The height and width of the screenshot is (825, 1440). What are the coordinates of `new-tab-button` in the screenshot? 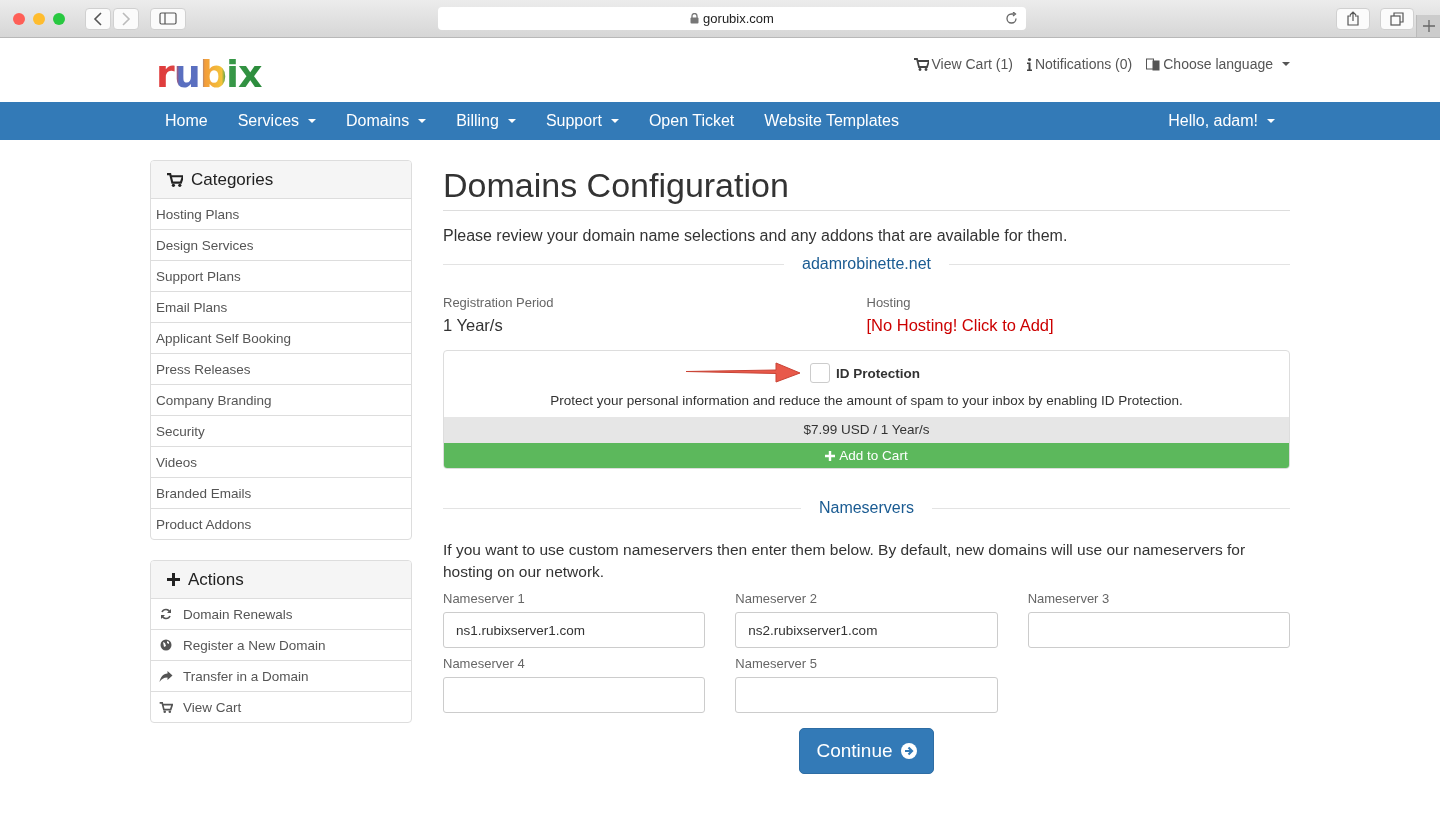 It's located at (1428, 26).